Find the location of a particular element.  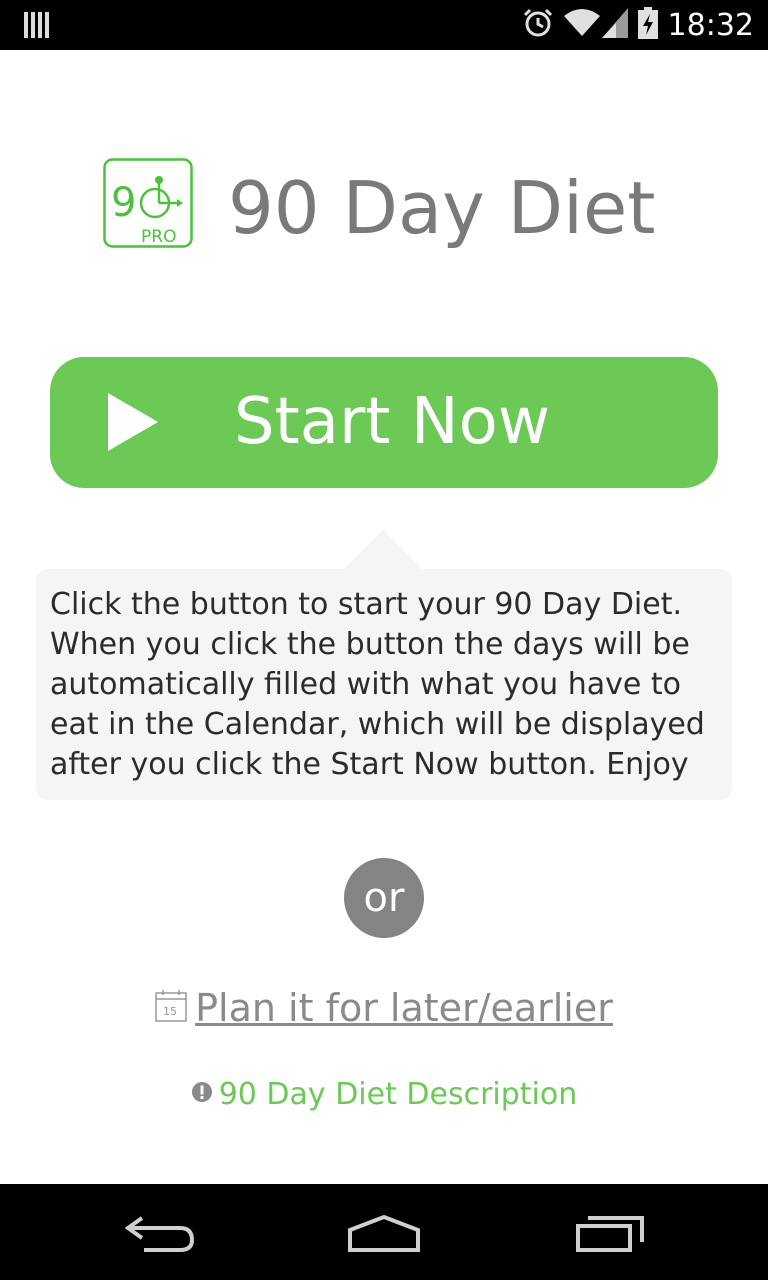

start-now-button: Start Now is located at coordinates (384, 422).